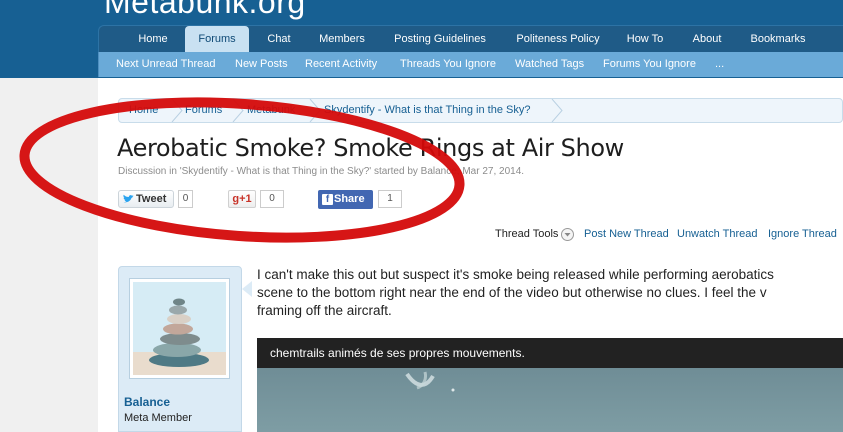  I want to click on facebook-share-button: f Share, so click(345, 199).